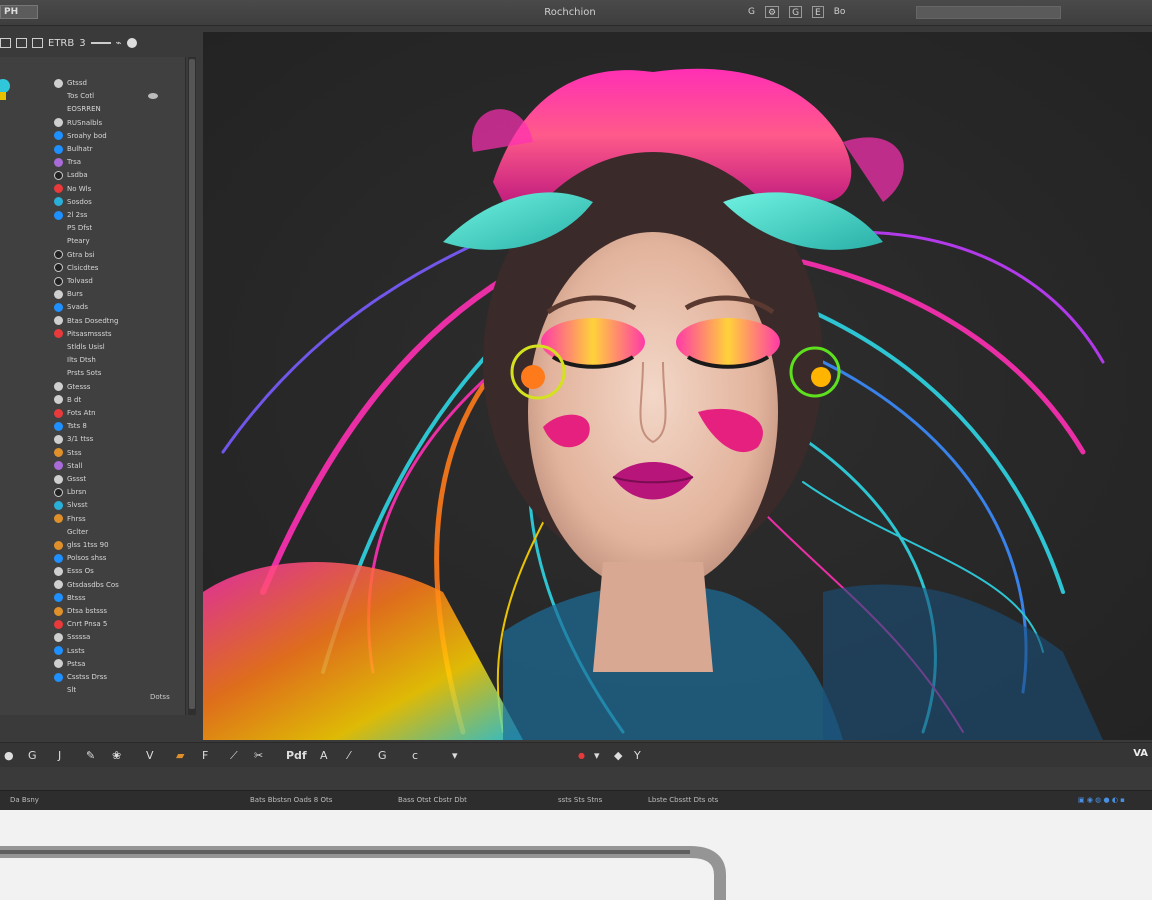 This screenshot has height=900, width=1152. I want to click on settings-circle-icon, so click(131, 43).